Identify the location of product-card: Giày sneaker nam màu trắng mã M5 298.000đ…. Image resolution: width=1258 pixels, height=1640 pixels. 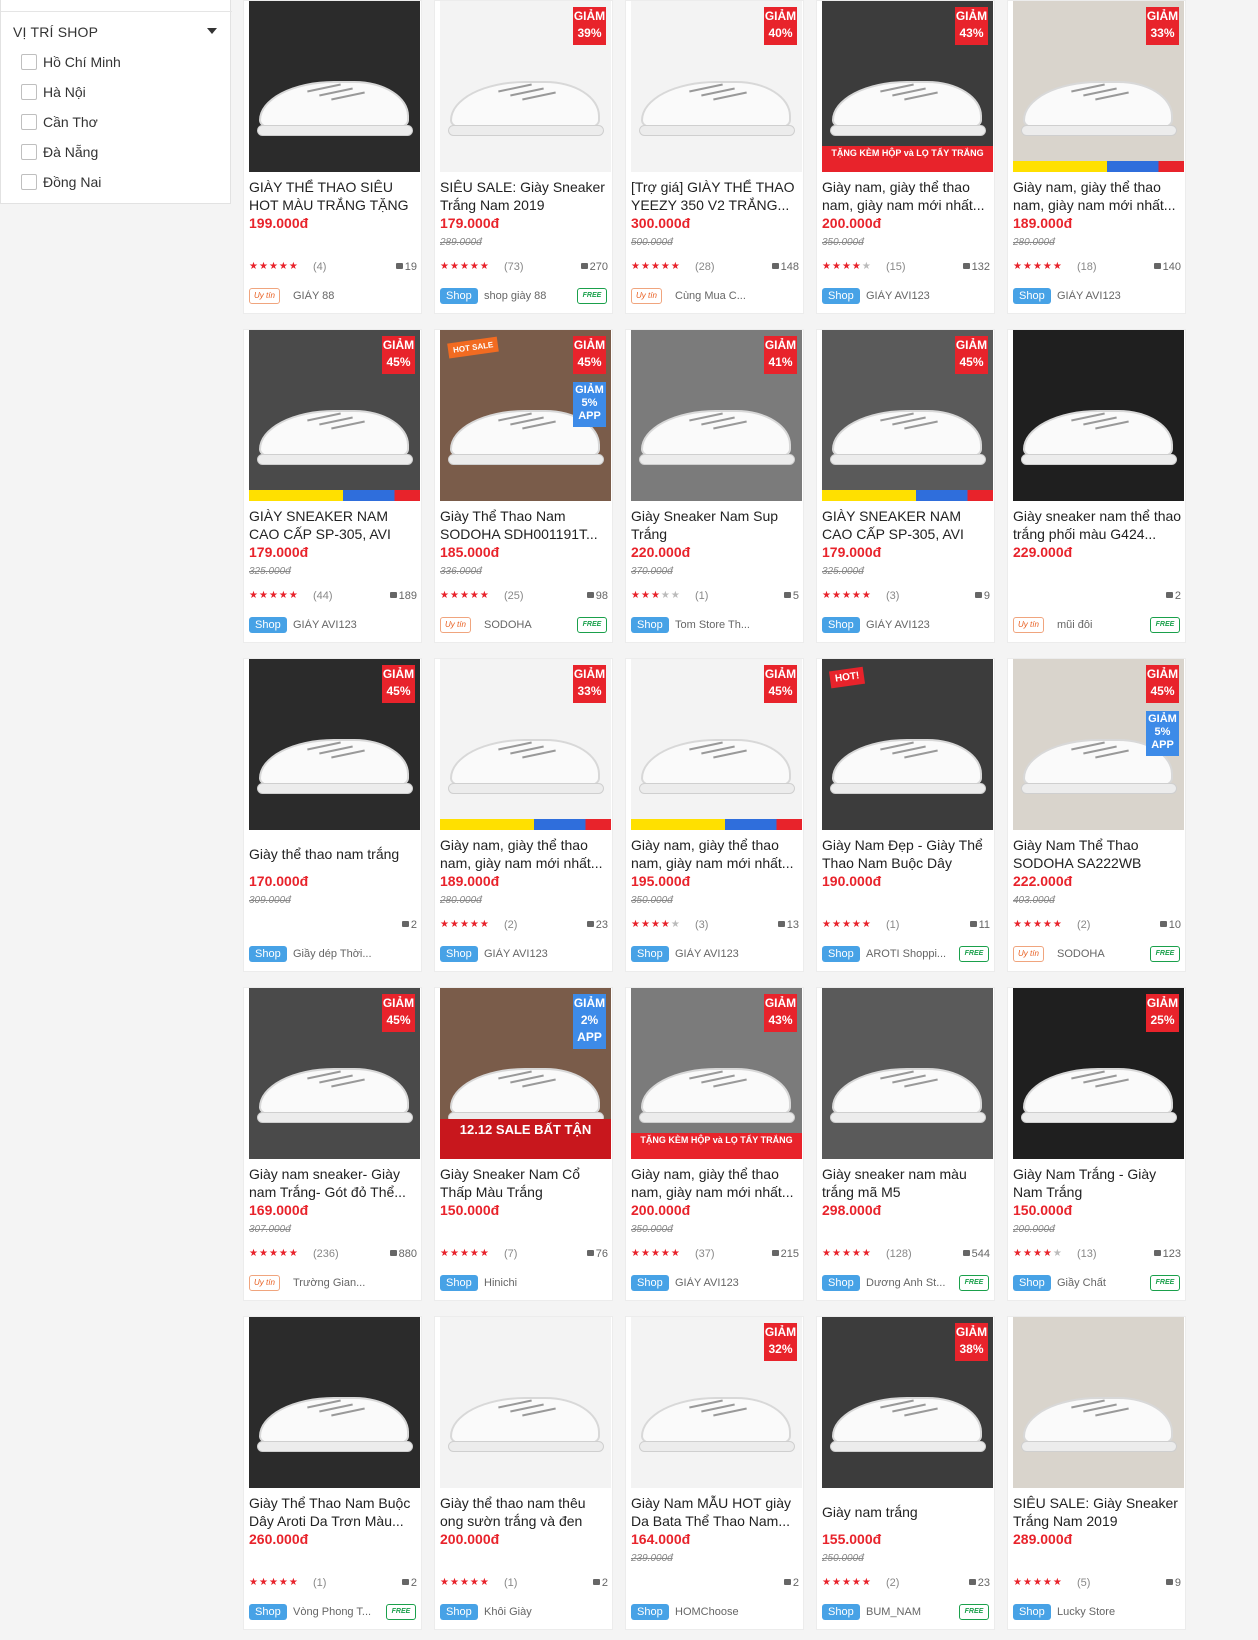
(905, 1144).